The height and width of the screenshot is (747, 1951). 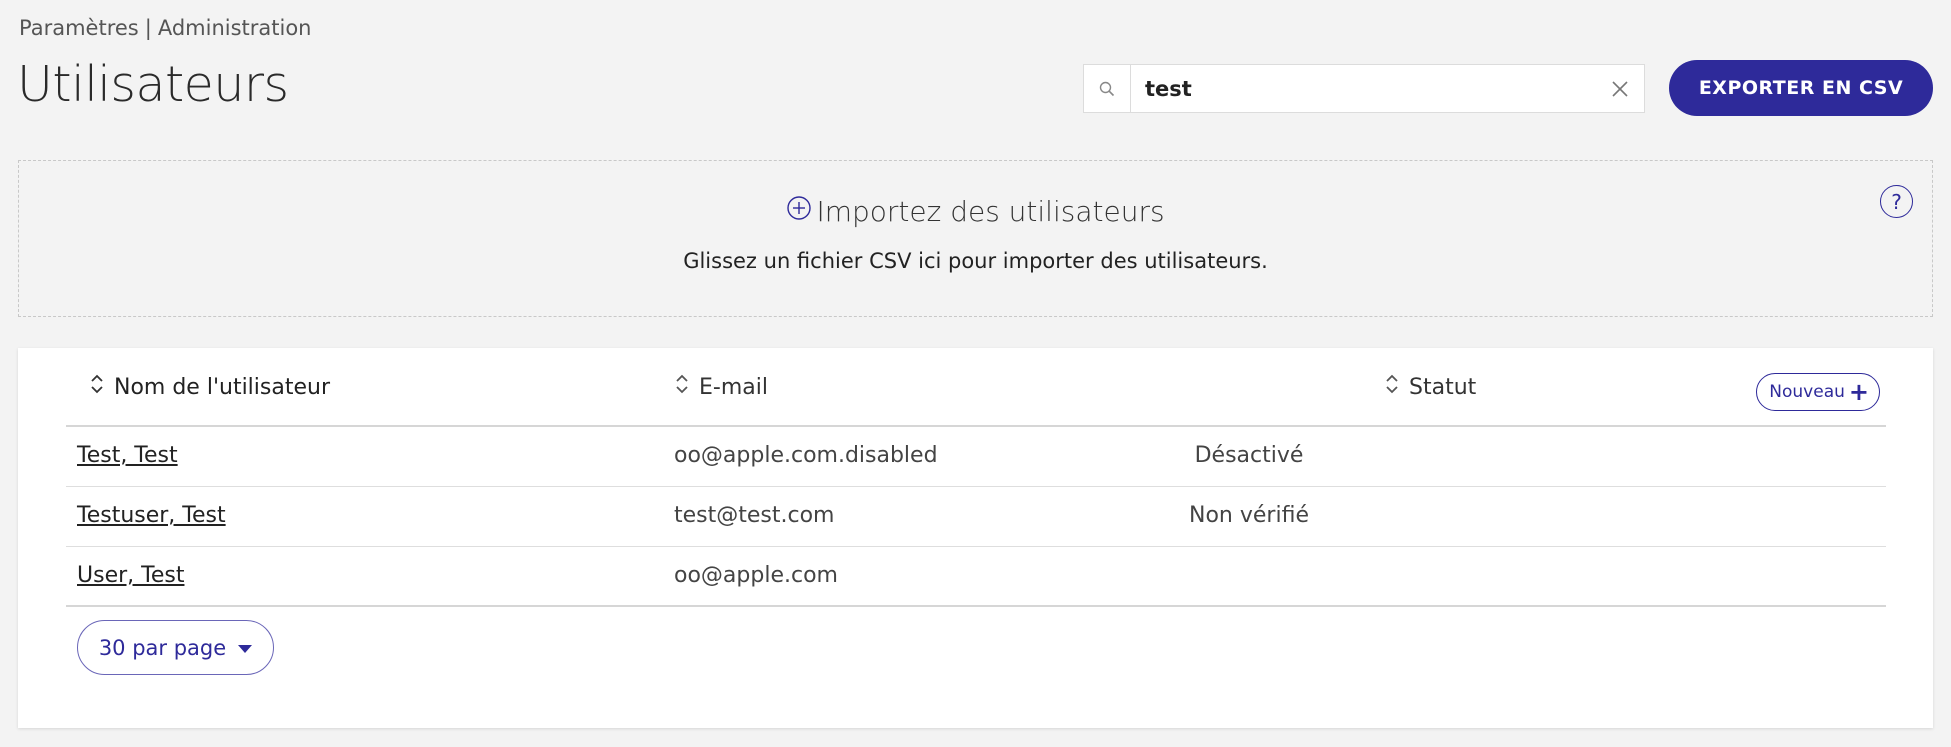 I want to click on user-email: test@test.com, so click(x=754, y=515).